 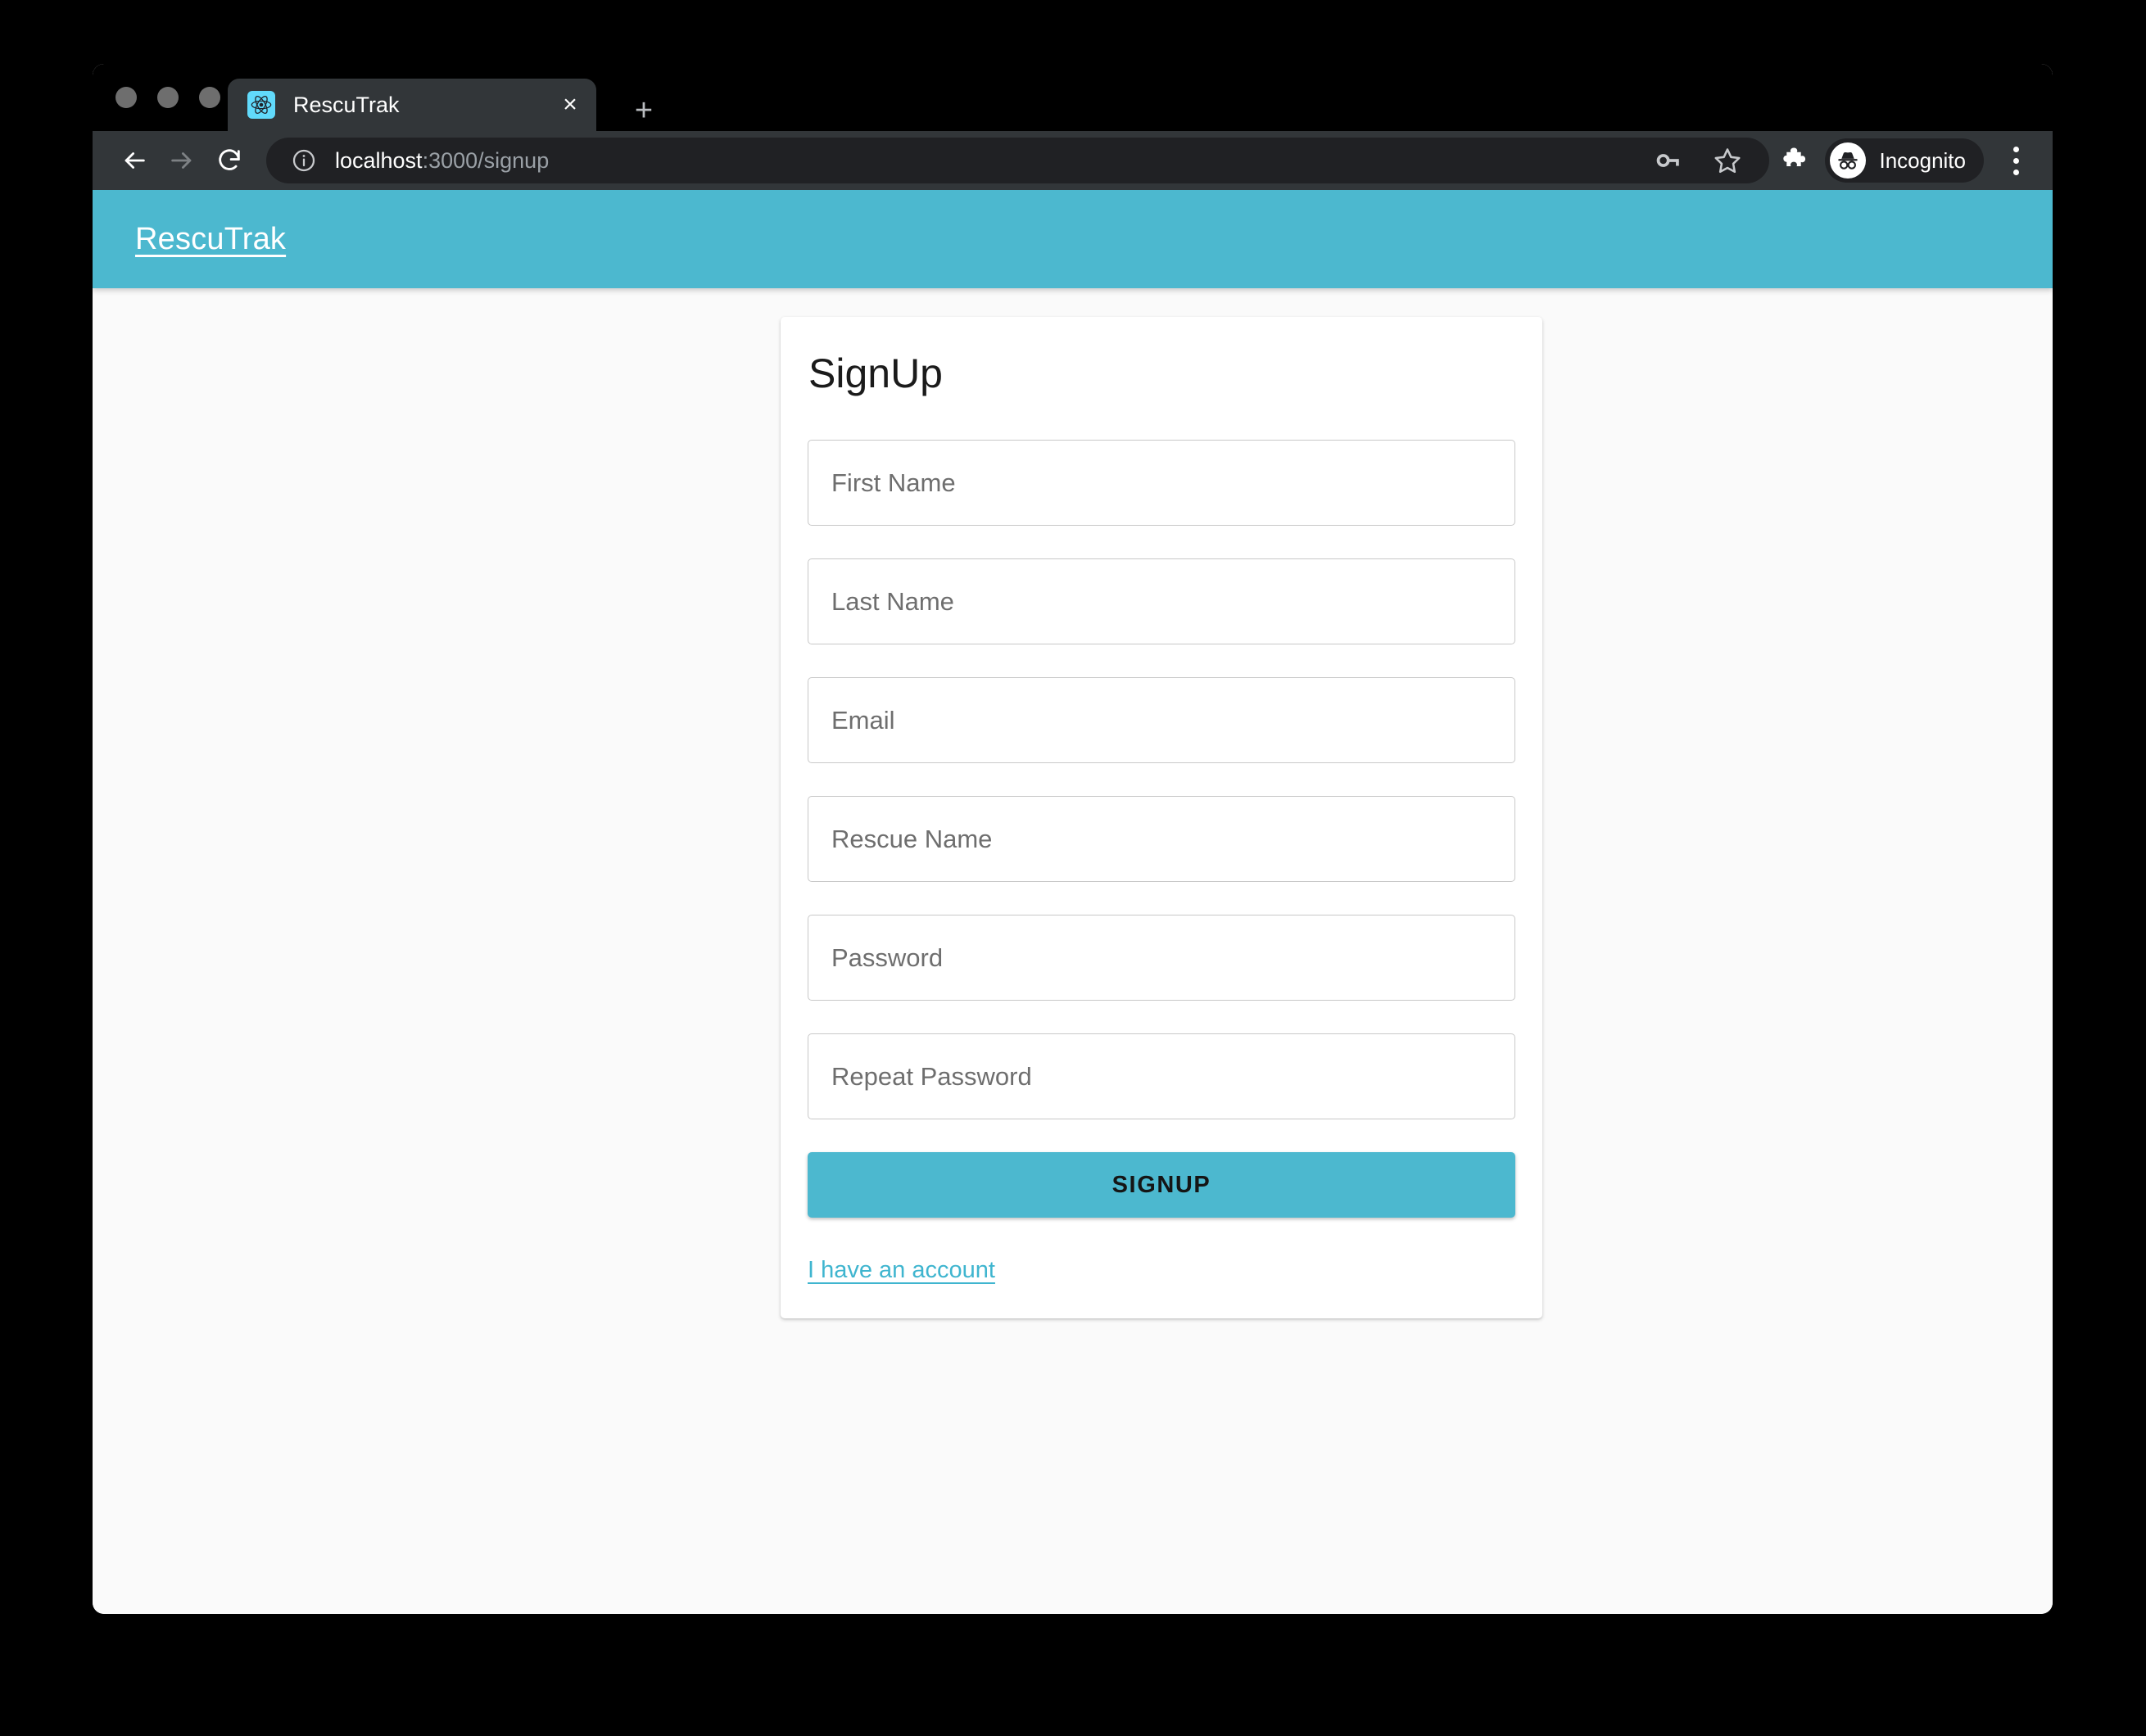 What do you see at coordinates (1161, 483) in the screenshot?
I see `first-name-input` at bounding box center [1161, 483].